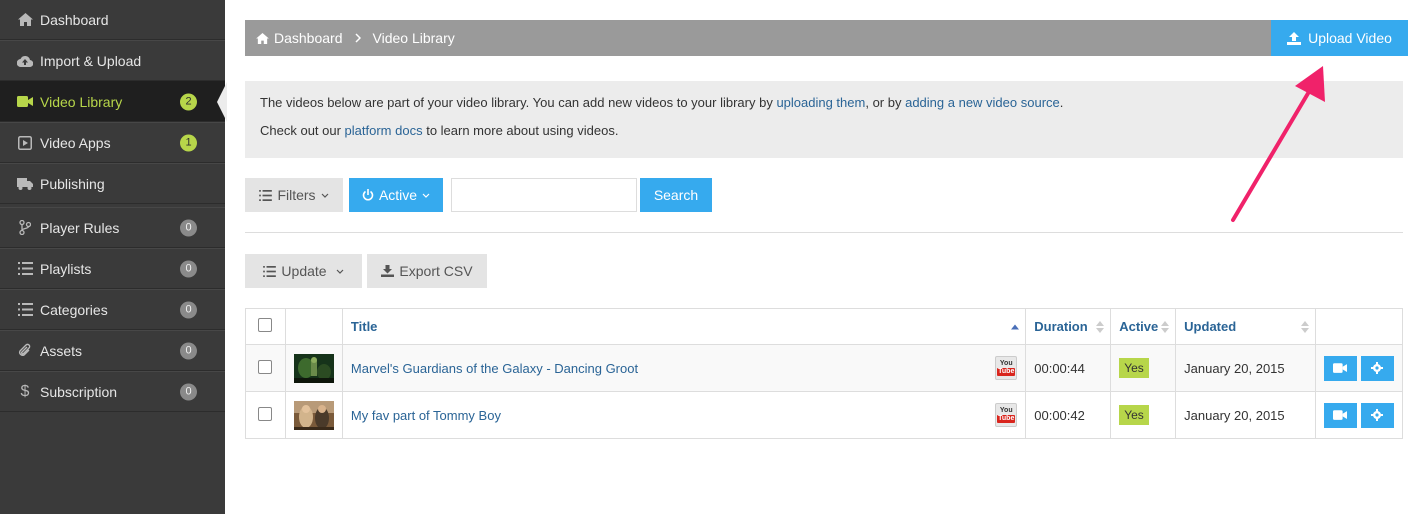 The width and height of the screenshot is (1423, 514). Describe the element at coordinates (72, 183) in the screenshot. I see `sidebar-item-label: Publishing` at that location.